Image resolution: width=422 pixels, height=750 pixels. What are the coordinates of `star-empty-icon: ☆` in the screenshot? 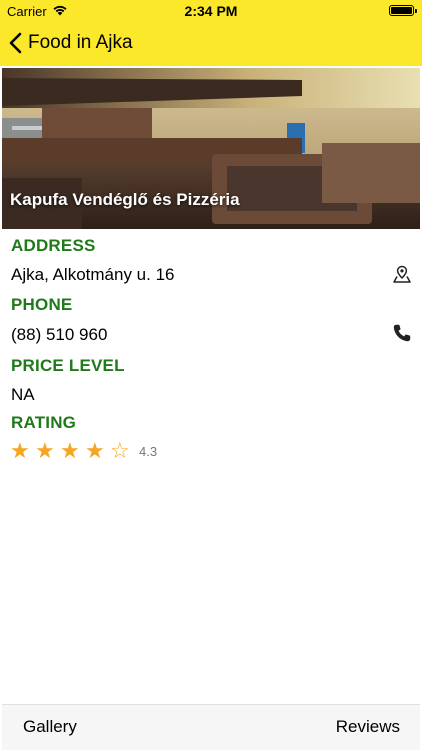 It's located at (120, 450).